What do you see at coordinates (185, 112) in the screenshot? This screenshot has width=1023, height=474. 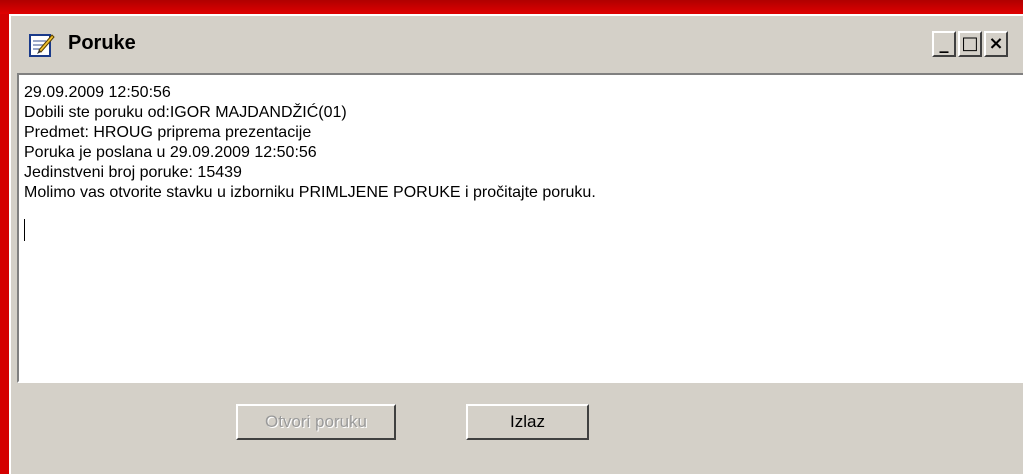 I see `message-sender-line: Dobili ste poruku od:IGOR MAJDANDŽIĆ(01)` at bounding box center [185, 112].